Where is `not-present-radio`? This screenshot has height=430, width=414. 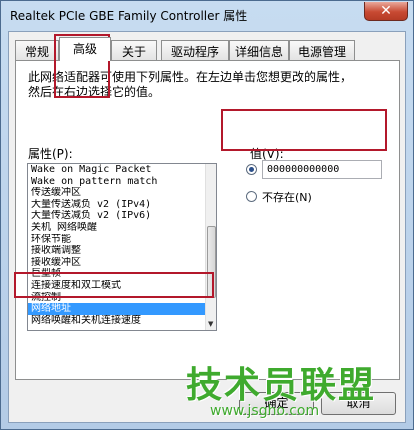
not-present-radio is located at coordinates (251, 196).